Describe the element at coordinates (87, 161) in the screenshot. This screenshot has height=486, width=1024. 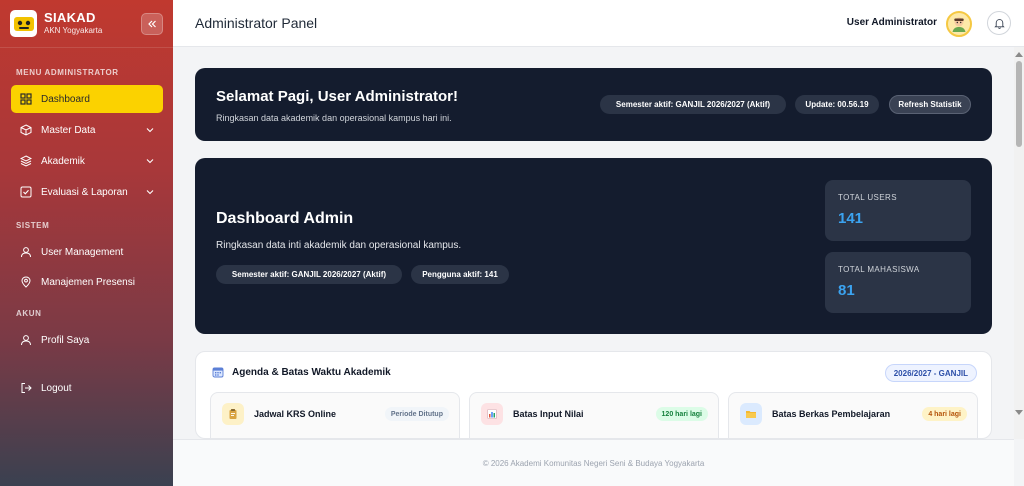
I see `sidebar-item-akademik: Akademik` at that location.